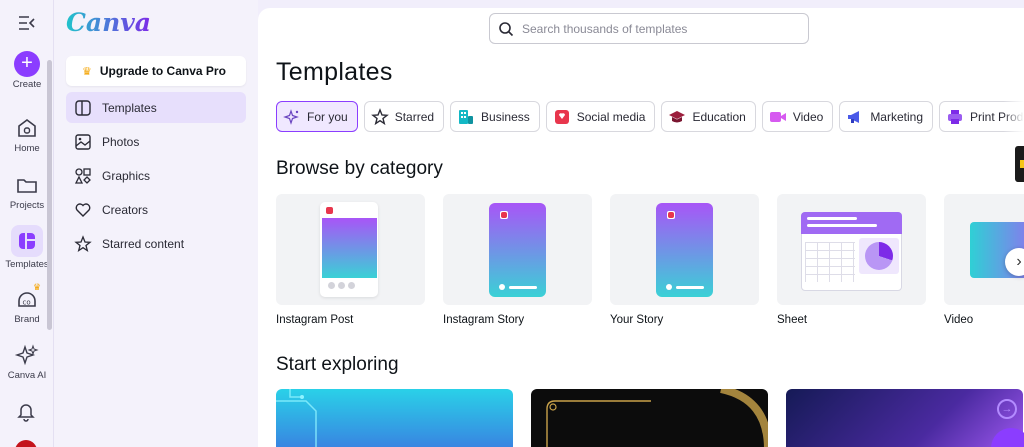  Describe the element at coordinates (896, 116) in the screenshot. I see `chip-label: Marketing` at that location.